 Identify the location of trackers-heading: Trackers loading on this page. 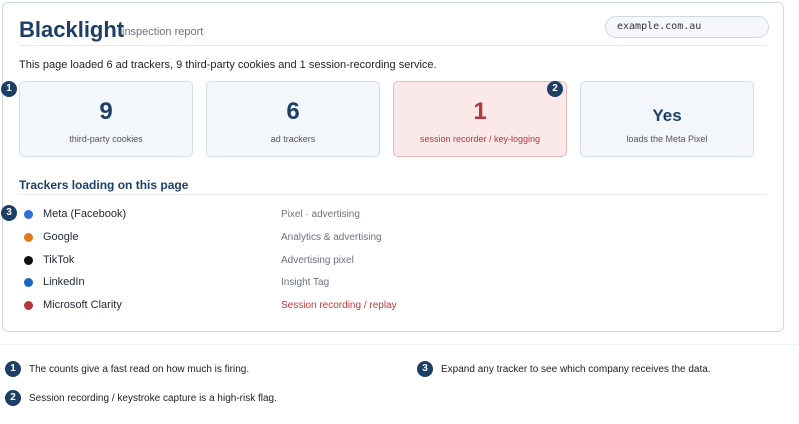
(104, 185).